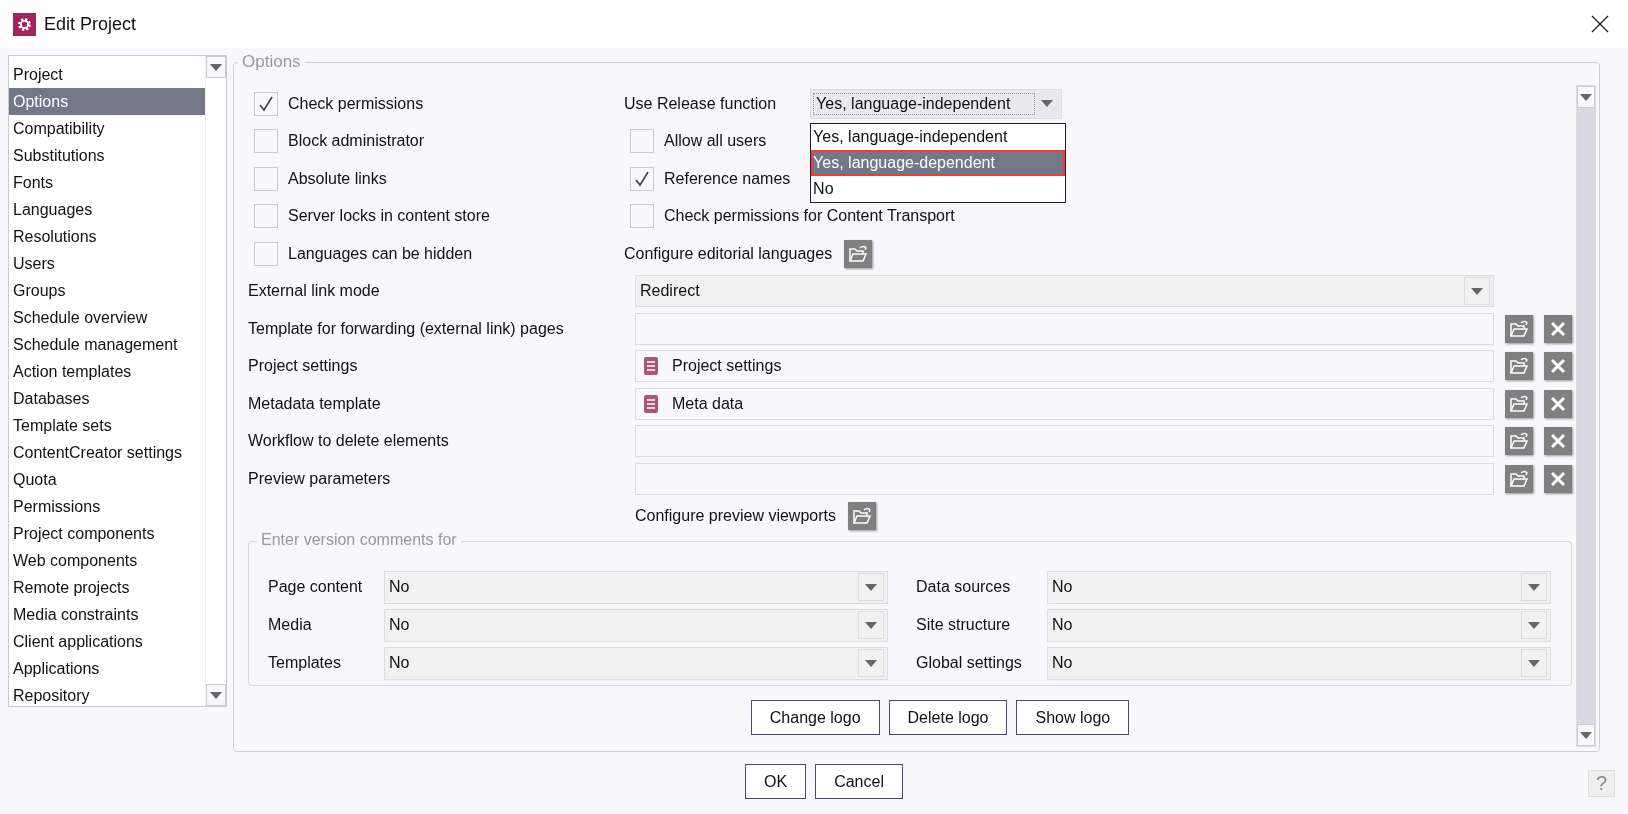  What do you see at coordinates (290, 625) in the screenshot?
I see `field-label: Media` at bounding box center [290, 625].